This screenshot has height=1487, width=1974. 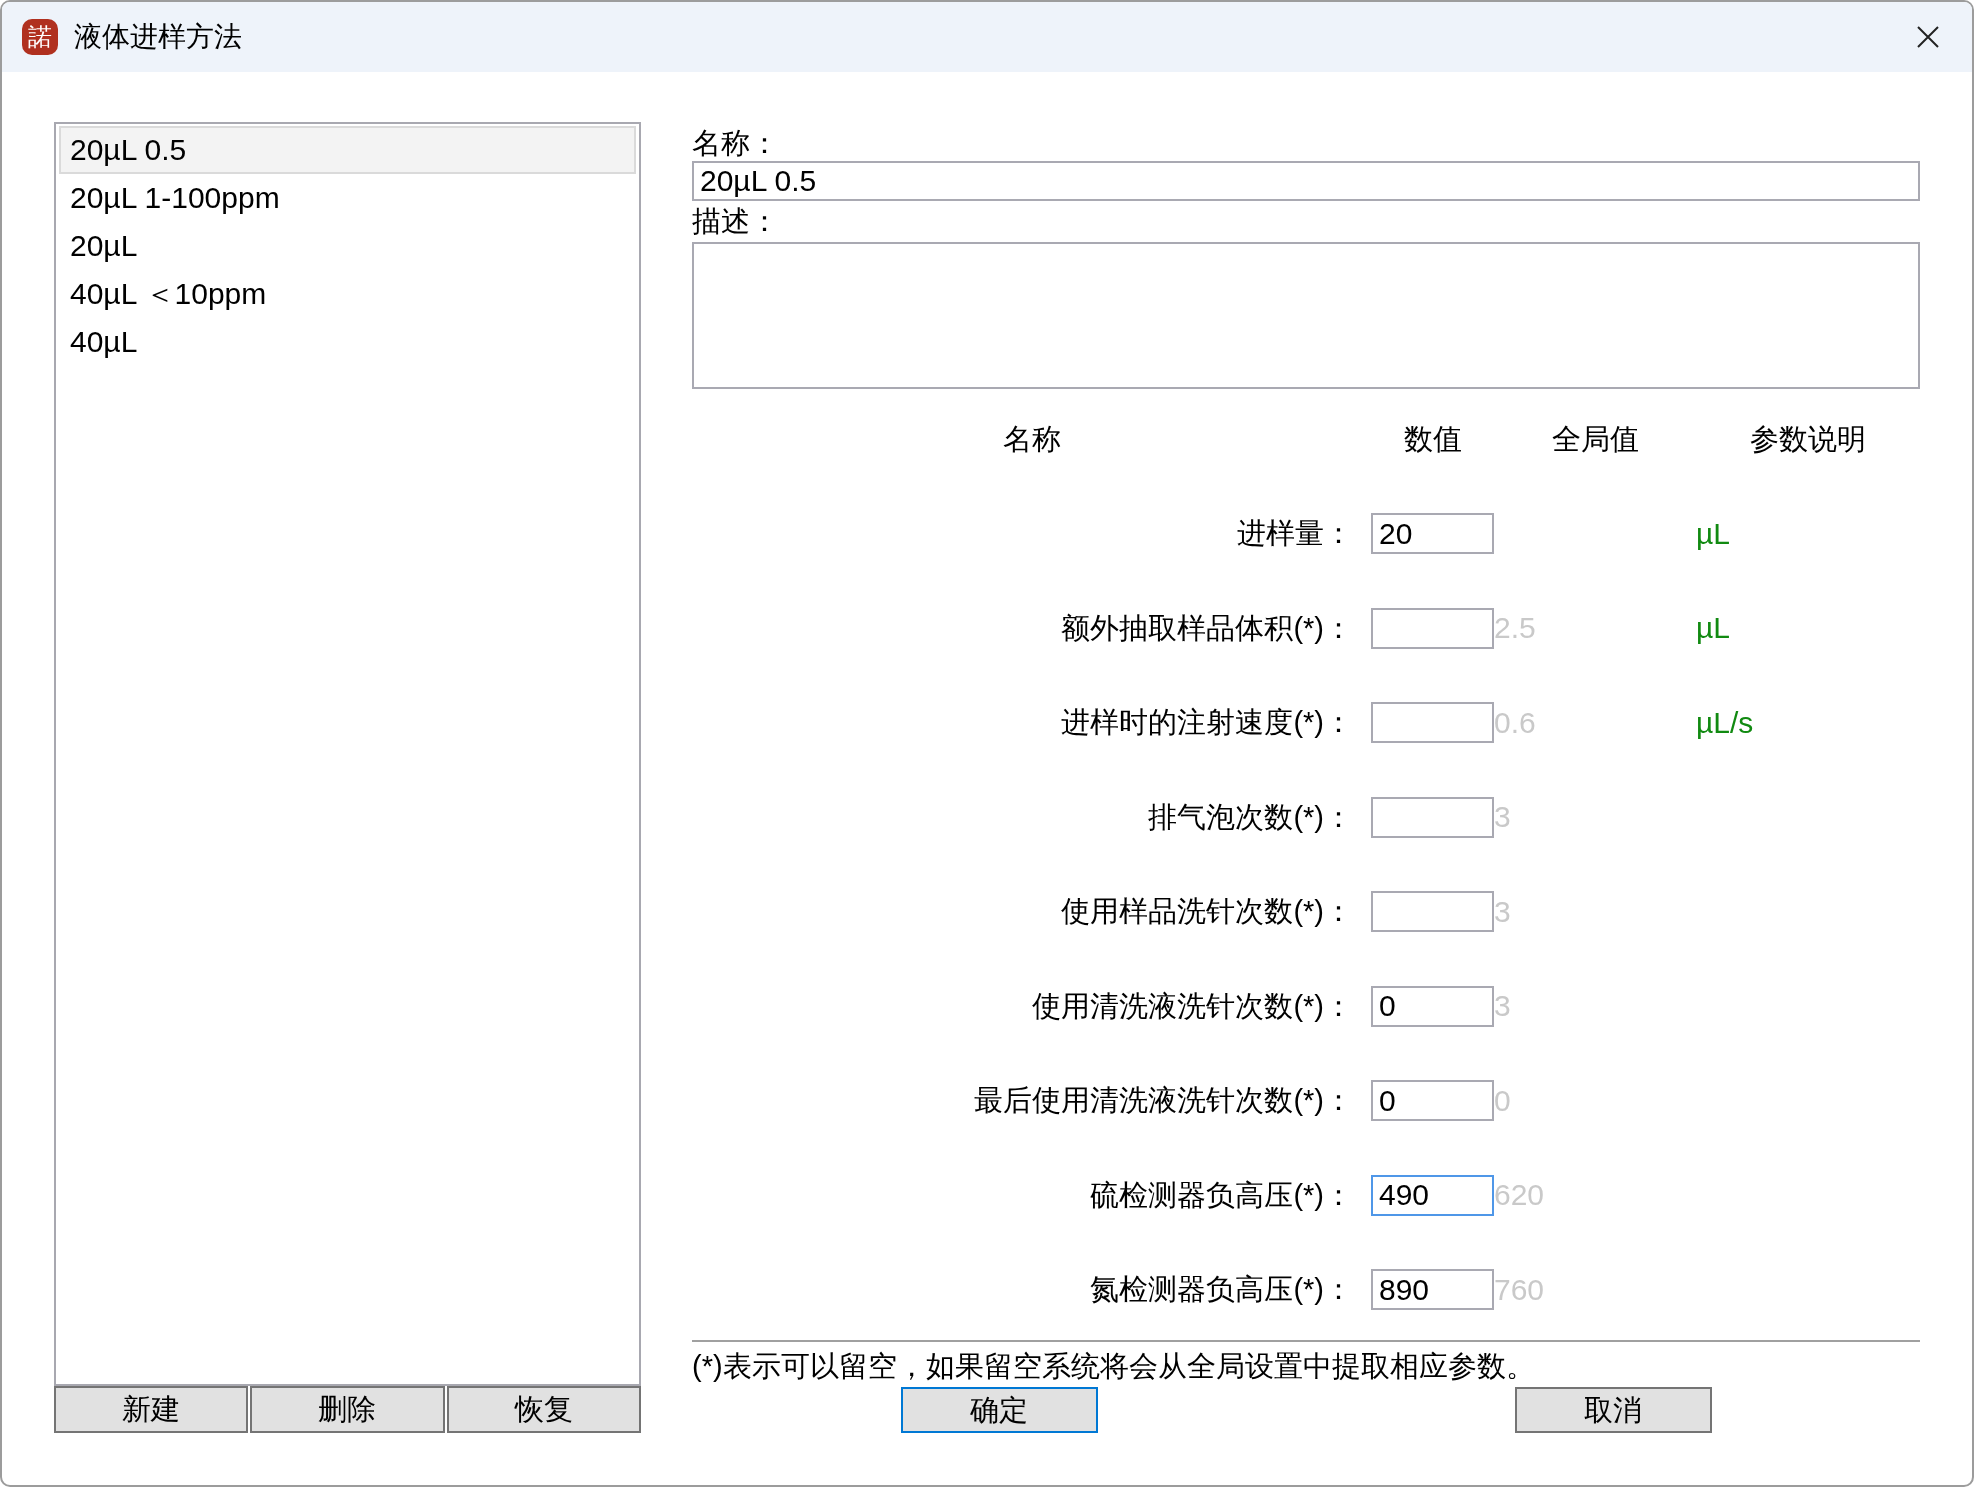 What do you see at coordinates (347, 150) in the screenshot?
I see `list-item: 20µL 0.5` at bounding box center [347, 150].